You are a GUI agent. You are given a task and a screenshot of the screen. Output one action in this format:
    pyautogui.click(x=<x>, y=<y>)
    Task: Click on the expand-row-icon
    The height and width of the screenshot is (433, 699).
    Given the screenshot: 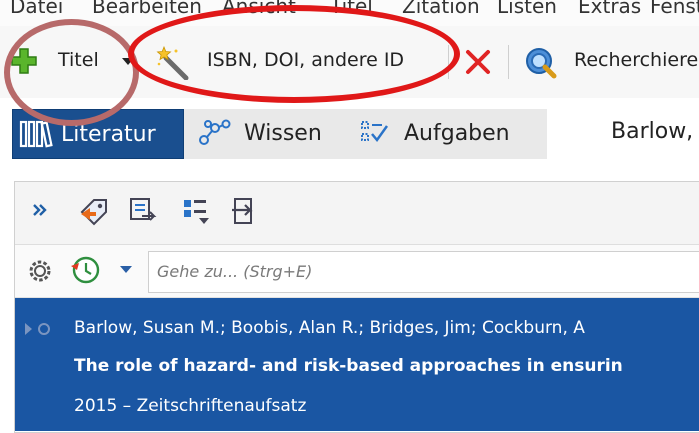 What is the action you would take?
    pyautogui.click(x=38, y=329)
    